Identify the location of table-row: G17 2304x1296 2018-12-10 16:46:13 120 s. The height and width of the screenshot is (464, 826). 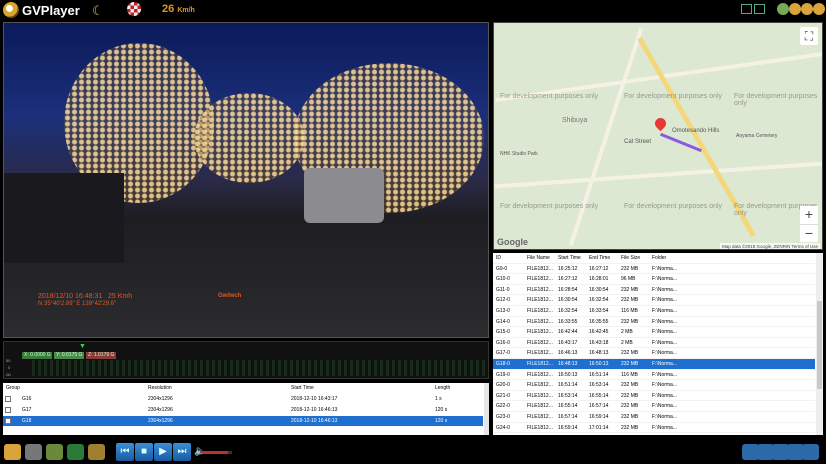
(243, 410).